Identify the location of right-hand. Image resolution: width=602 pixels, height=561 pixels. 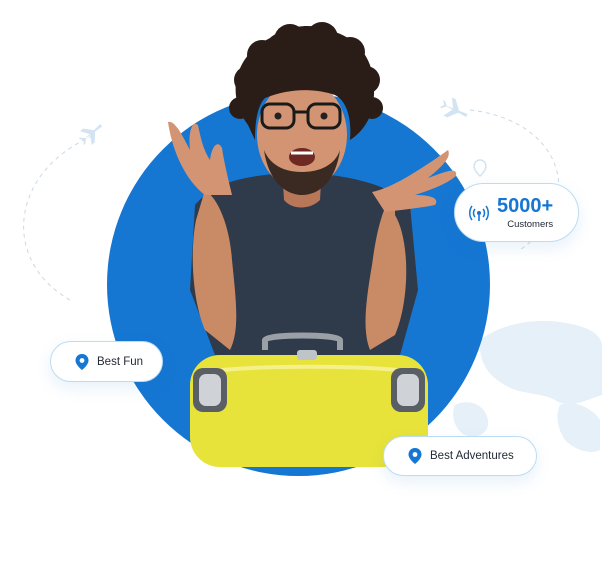
(414, 181).